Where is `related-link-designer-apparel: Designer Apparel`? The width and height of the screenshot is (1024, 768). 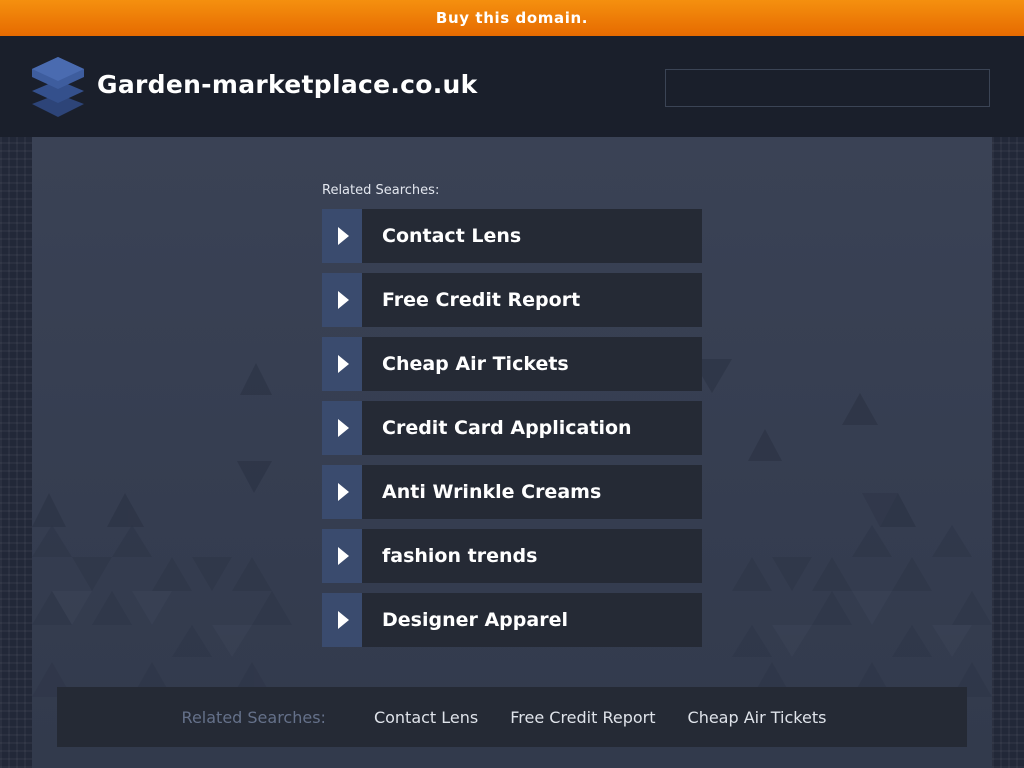 related-link-designer-apparel: Designer Apparel is located at coordinates (512, 620).